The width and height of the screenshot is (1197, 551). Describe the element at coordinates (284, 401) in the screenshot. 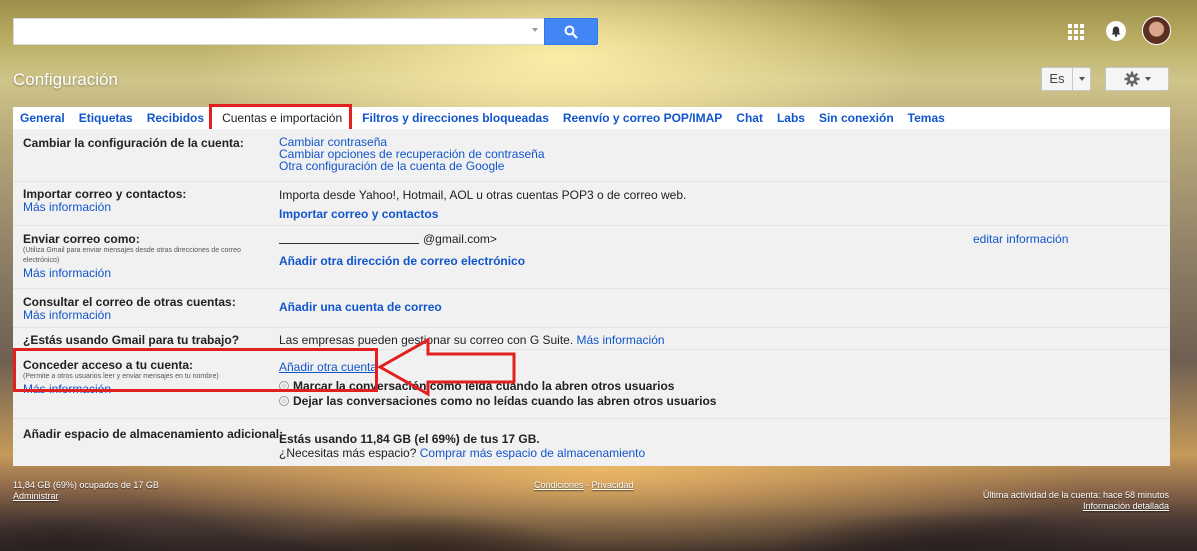

I see `leave-unread-radio` at that location.